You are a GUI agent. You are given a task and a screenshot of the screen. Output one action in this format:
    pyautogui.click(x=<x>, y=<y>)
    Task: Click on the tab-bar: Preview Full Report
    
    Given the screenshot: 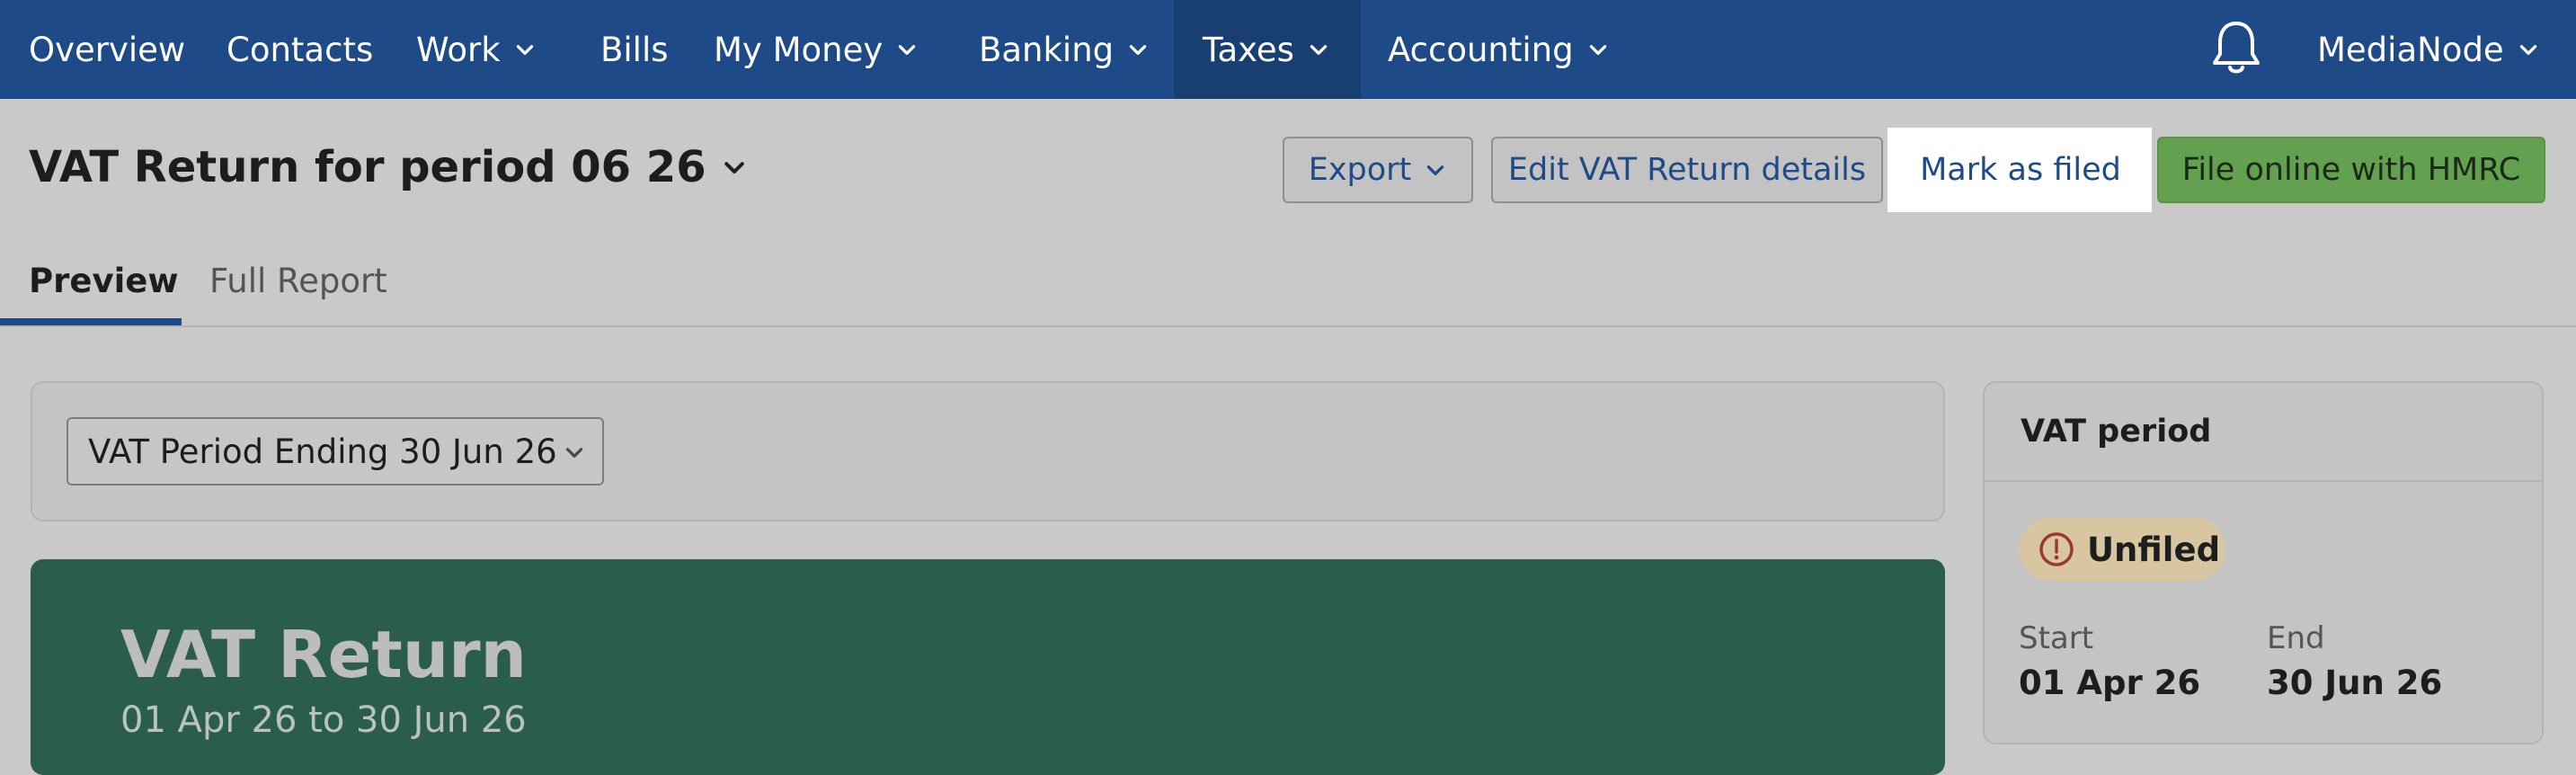 What is the action you would take?
    pyautogui.click(x=1288, y=282)
    